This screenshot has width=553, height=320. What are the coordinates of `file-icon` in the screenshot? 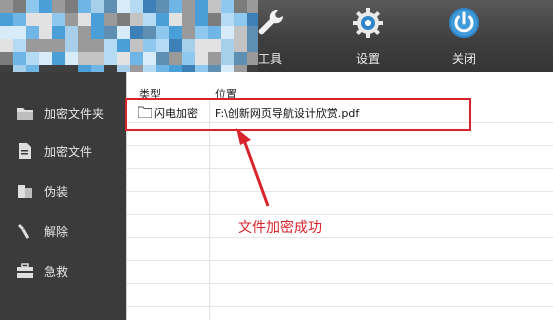 It's located at (25, 151).